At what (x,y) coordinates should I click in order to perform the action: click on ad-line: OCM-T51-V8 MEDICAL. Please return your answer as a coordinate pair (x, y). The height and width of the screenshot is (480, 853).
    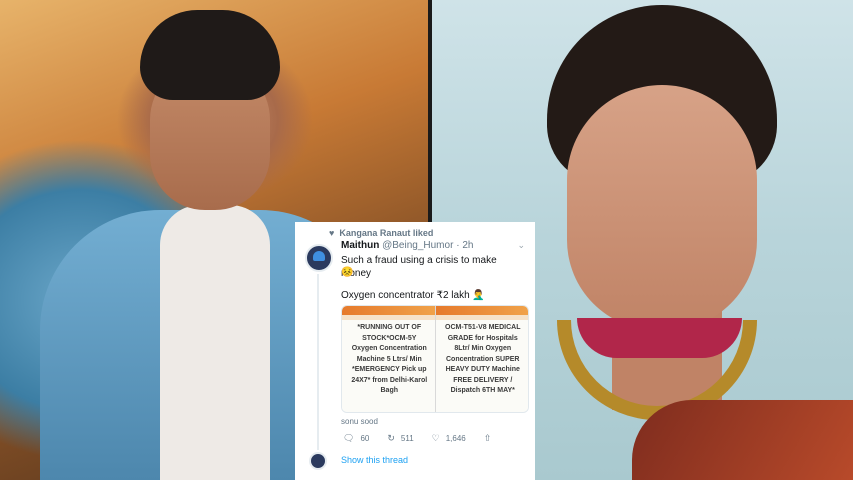
    Looking at the image, I should click on (483, 327).